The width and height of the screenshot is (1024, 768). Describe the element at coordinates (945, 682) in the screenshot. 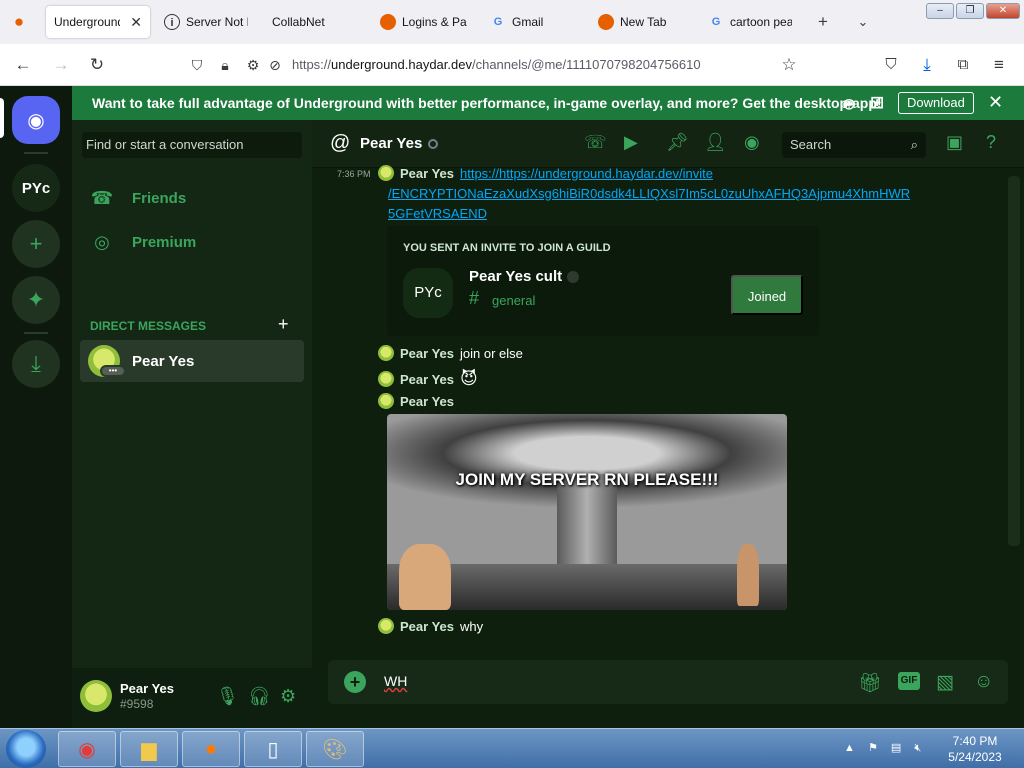

I see `sticker-icon: ▧` at that location.